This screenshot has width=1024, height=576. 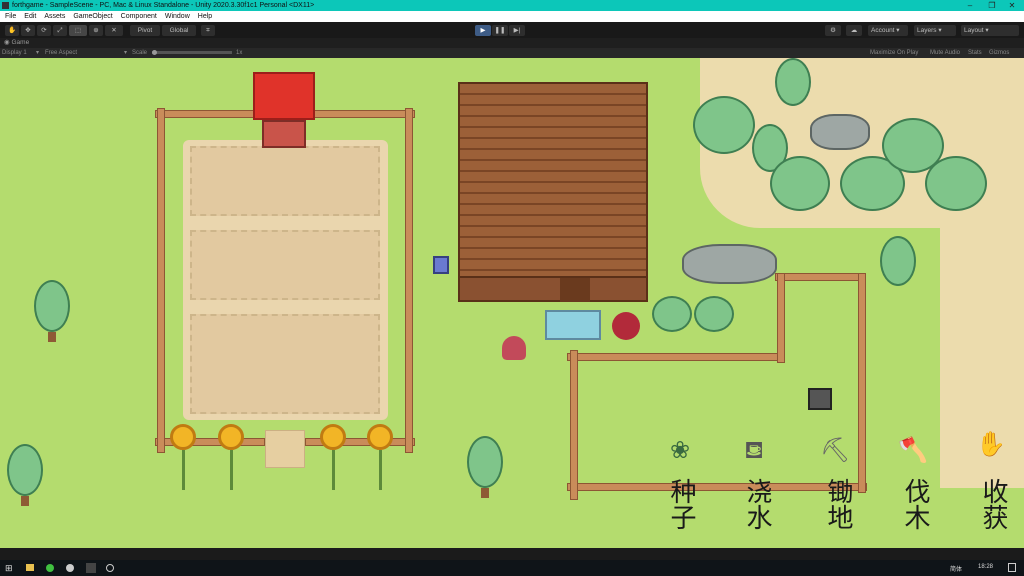 What do you see at coordinates (1012, 5) in the screenshot?
I see `close-button: ✕` at bounding box center [1012, 5].